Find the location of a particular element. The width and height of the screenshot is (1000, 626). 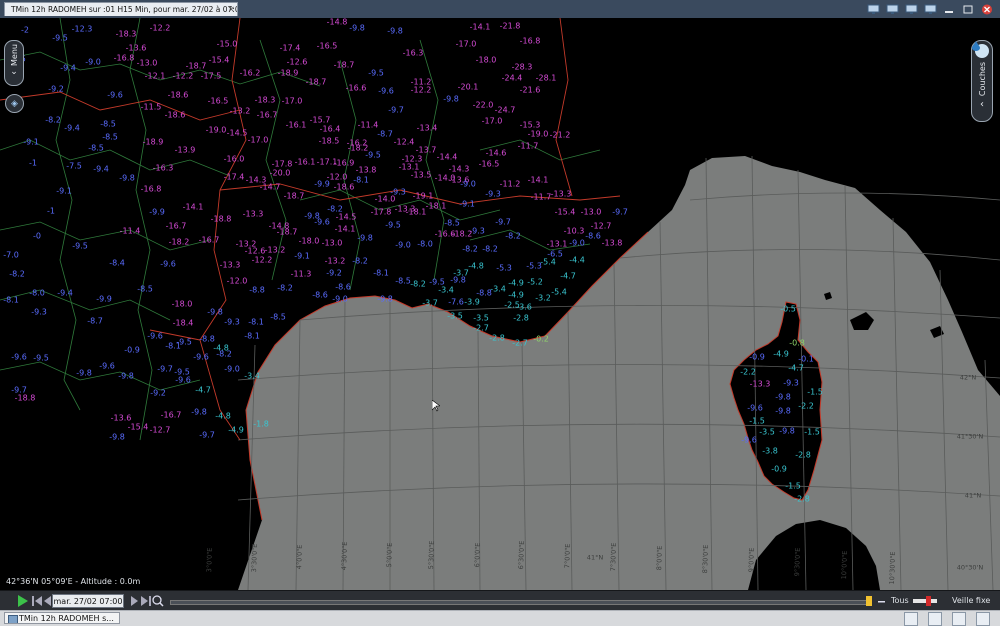

temperature-label: -4.8 is located at coordinates (223, 416).